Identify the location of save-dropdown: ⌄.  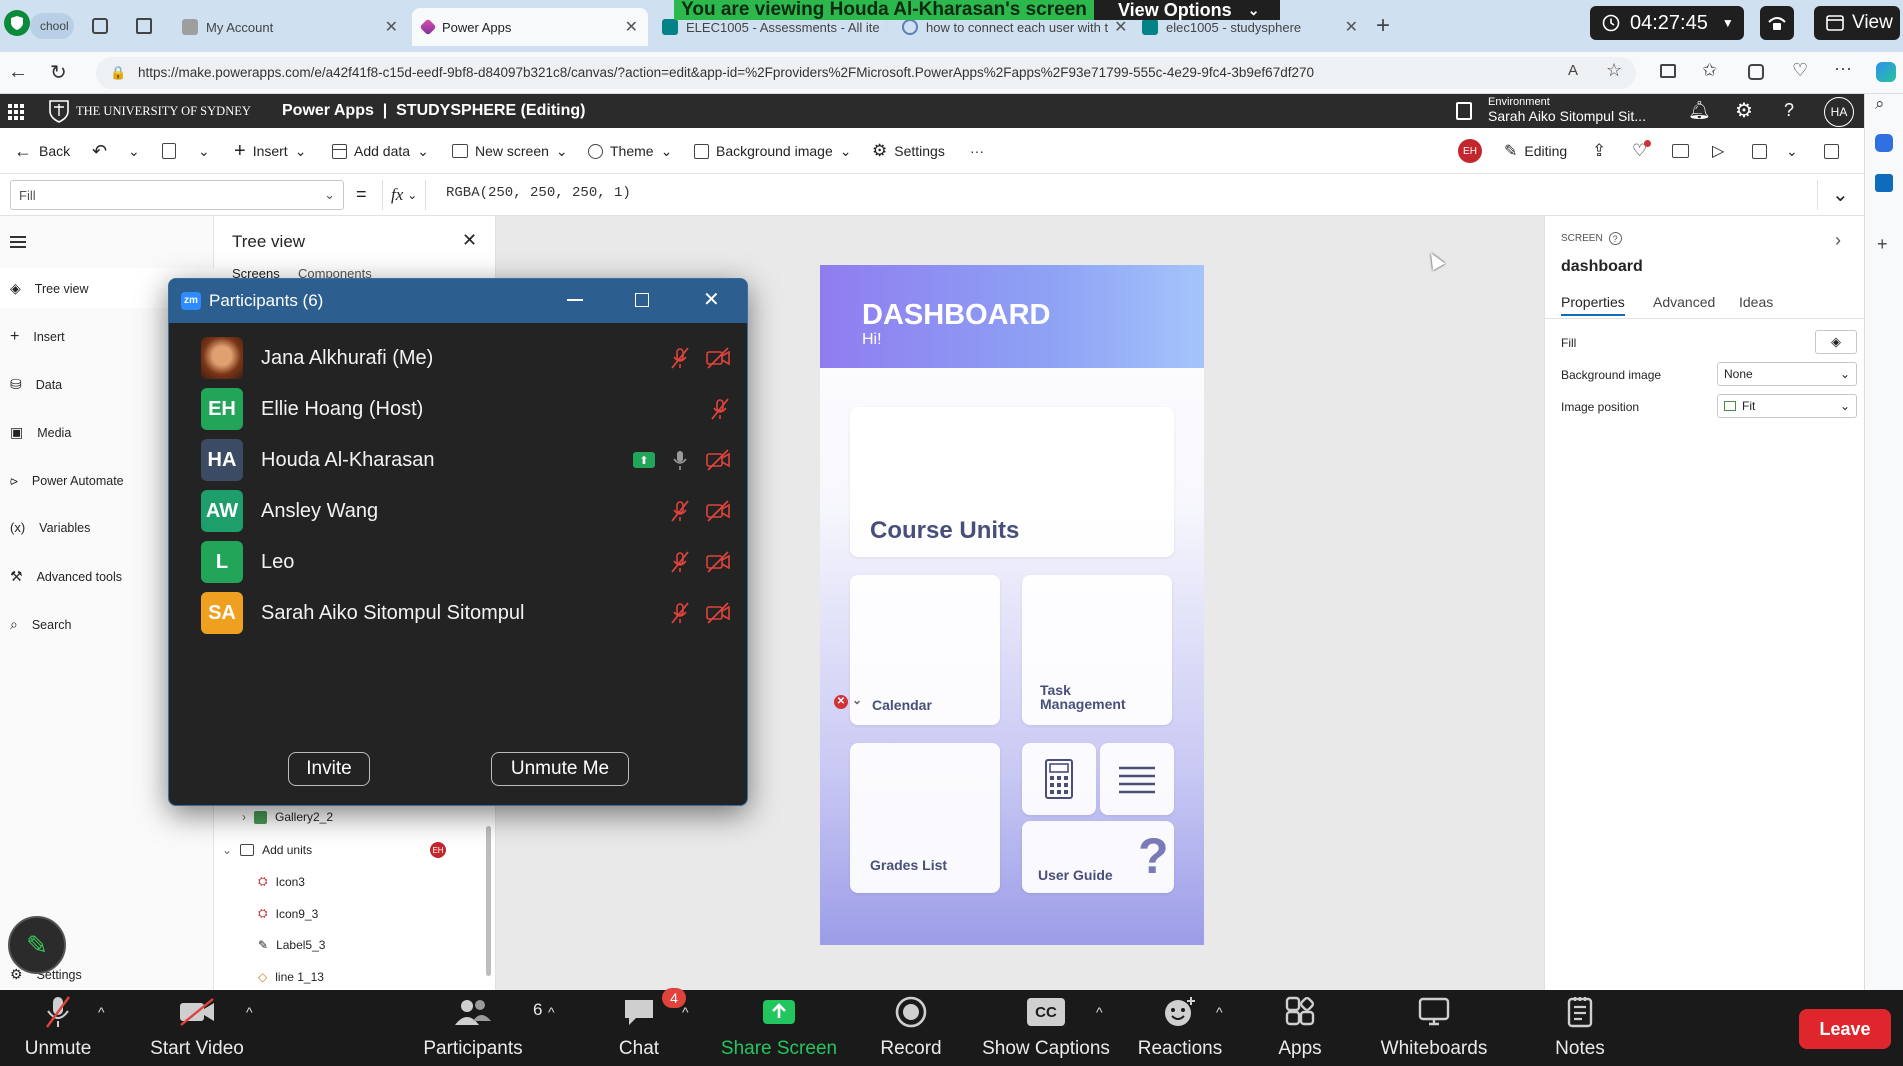
(1792, 151).